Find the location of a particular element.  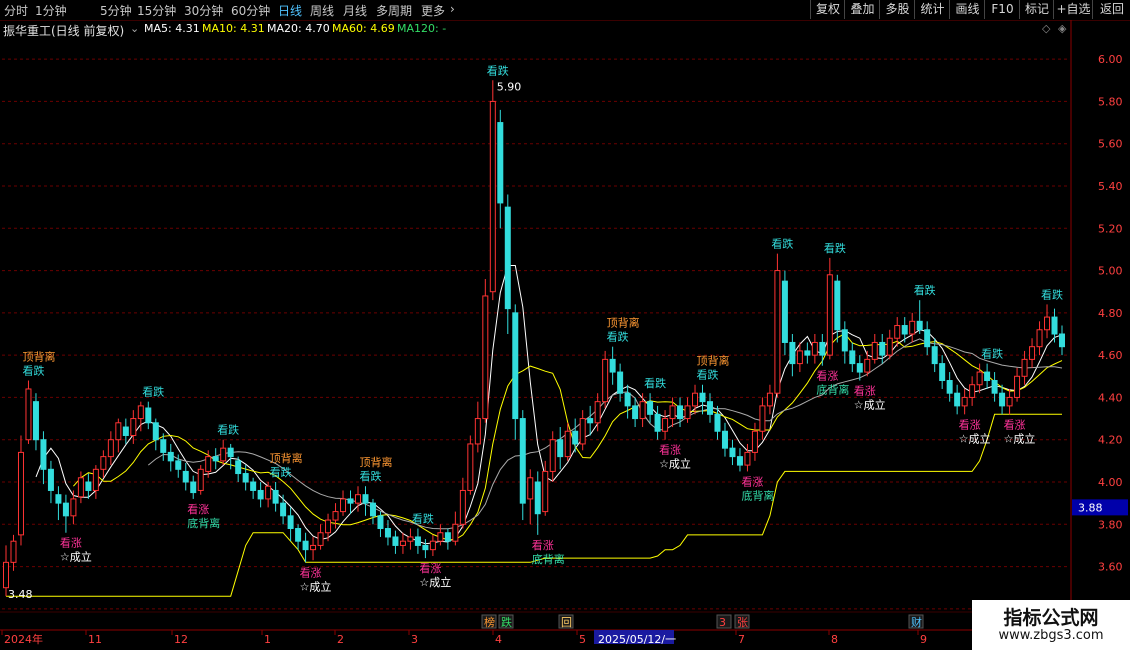

statistics-button: 统计 is located at coordinates (932, 9).